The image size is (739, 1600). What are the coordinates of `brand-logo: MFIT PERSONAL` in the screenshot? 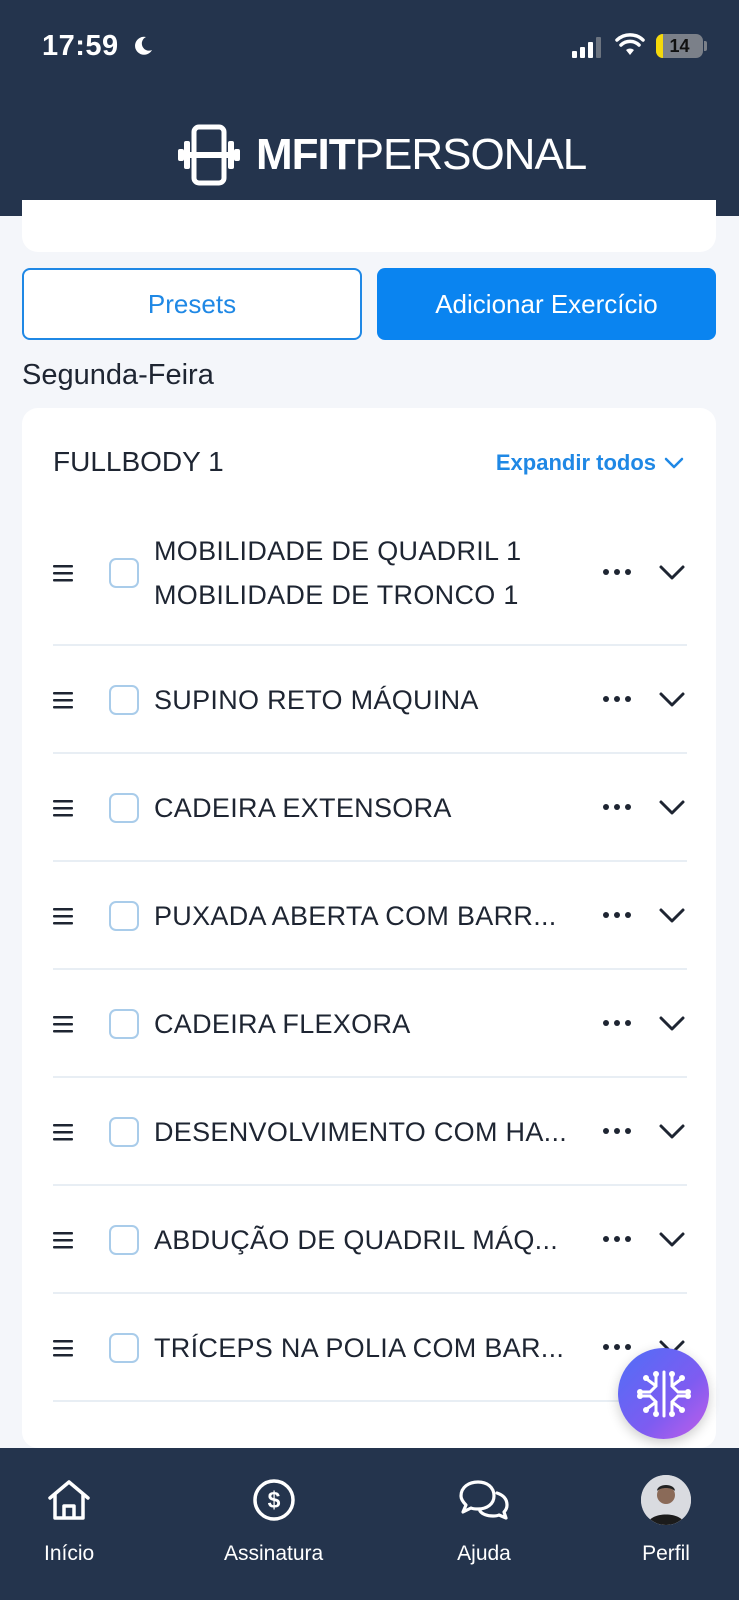 It's located at (383, 155).